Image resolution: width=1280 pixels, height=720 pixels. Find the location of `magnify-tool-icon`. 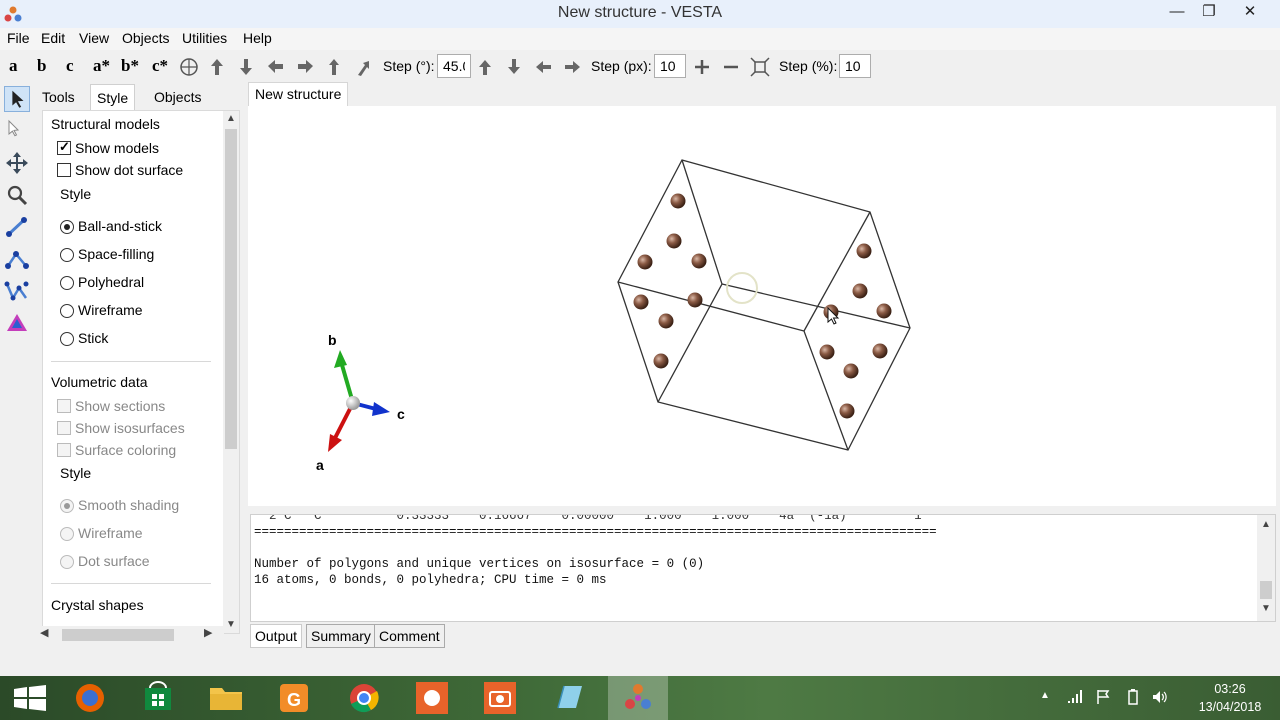

magnify-tool-icon is located at coordinates (17, 195).